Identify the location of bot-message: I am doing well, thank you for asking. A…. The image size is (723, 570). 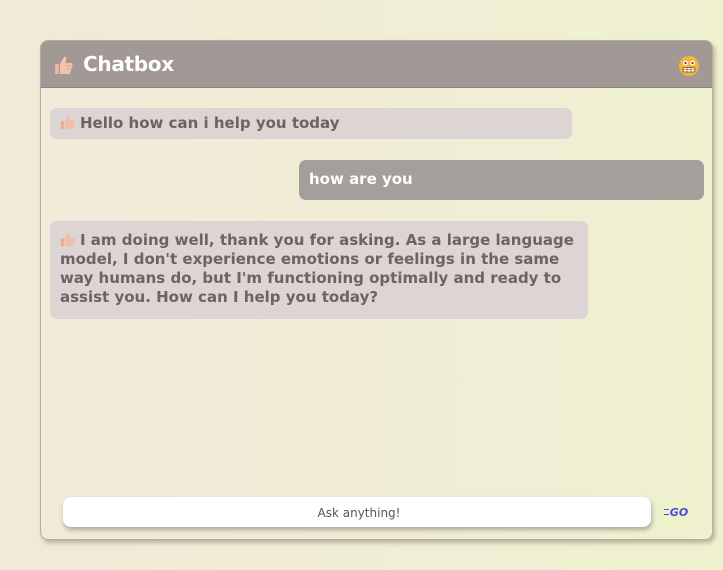
(319, 270).